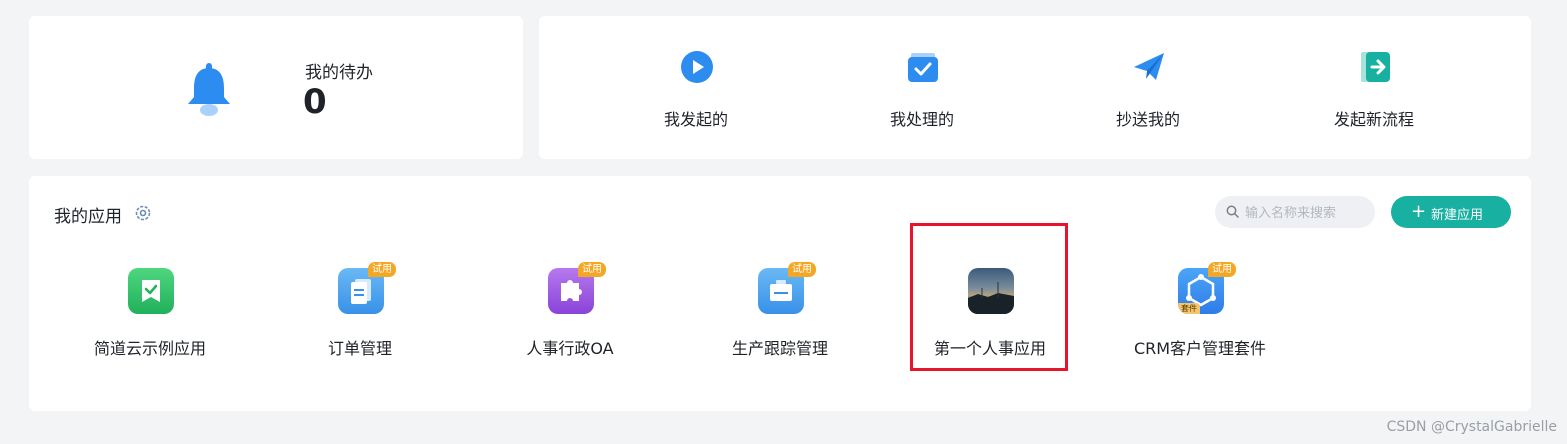 This screenshot has width=1567, height=444. I want to click on app-name: 订单管理, so click(359, 348).